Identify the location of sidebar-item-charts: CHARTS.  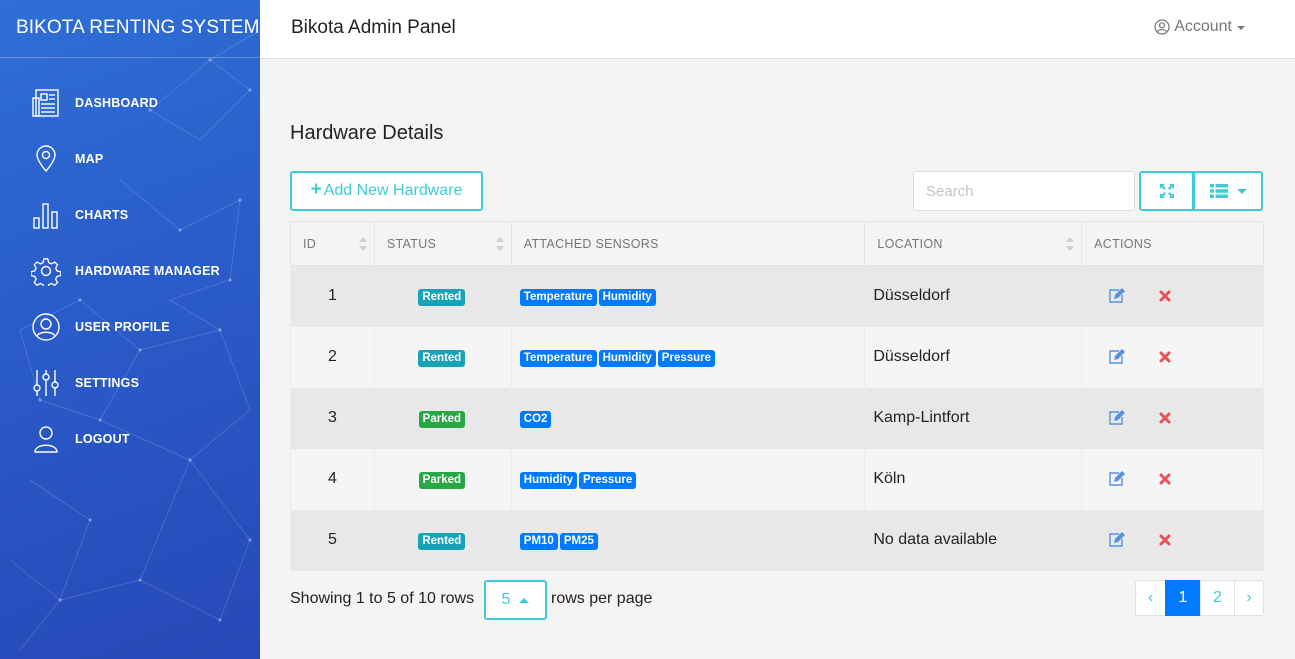
(130, 215).